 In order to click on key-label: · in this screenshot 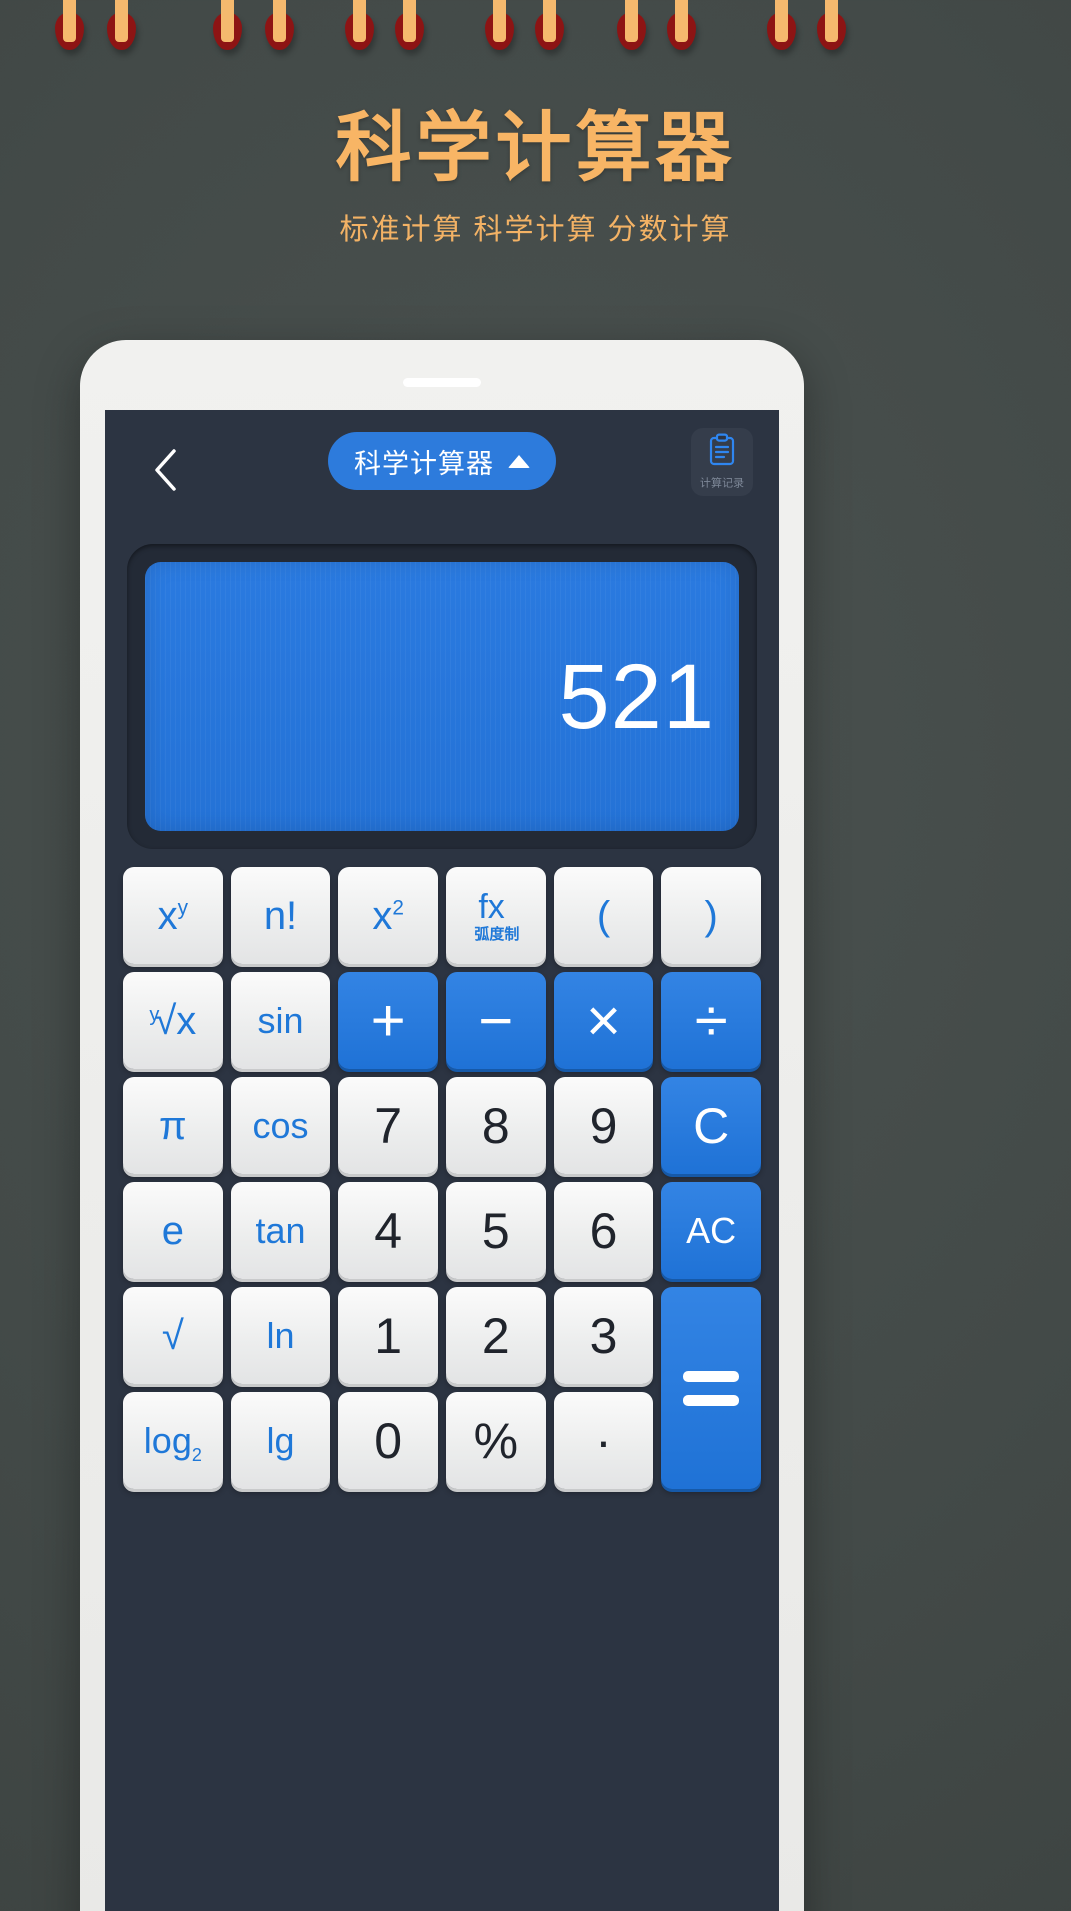, I will do `click(603, 1440)`.